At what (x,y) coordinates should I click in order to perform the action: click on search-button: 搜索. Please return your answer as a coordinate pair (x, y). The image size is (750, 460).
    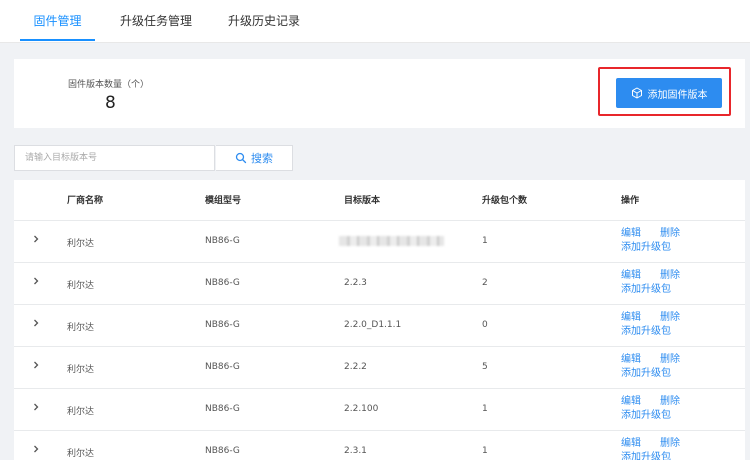
    Looking at the image, I should click on (254, 158).